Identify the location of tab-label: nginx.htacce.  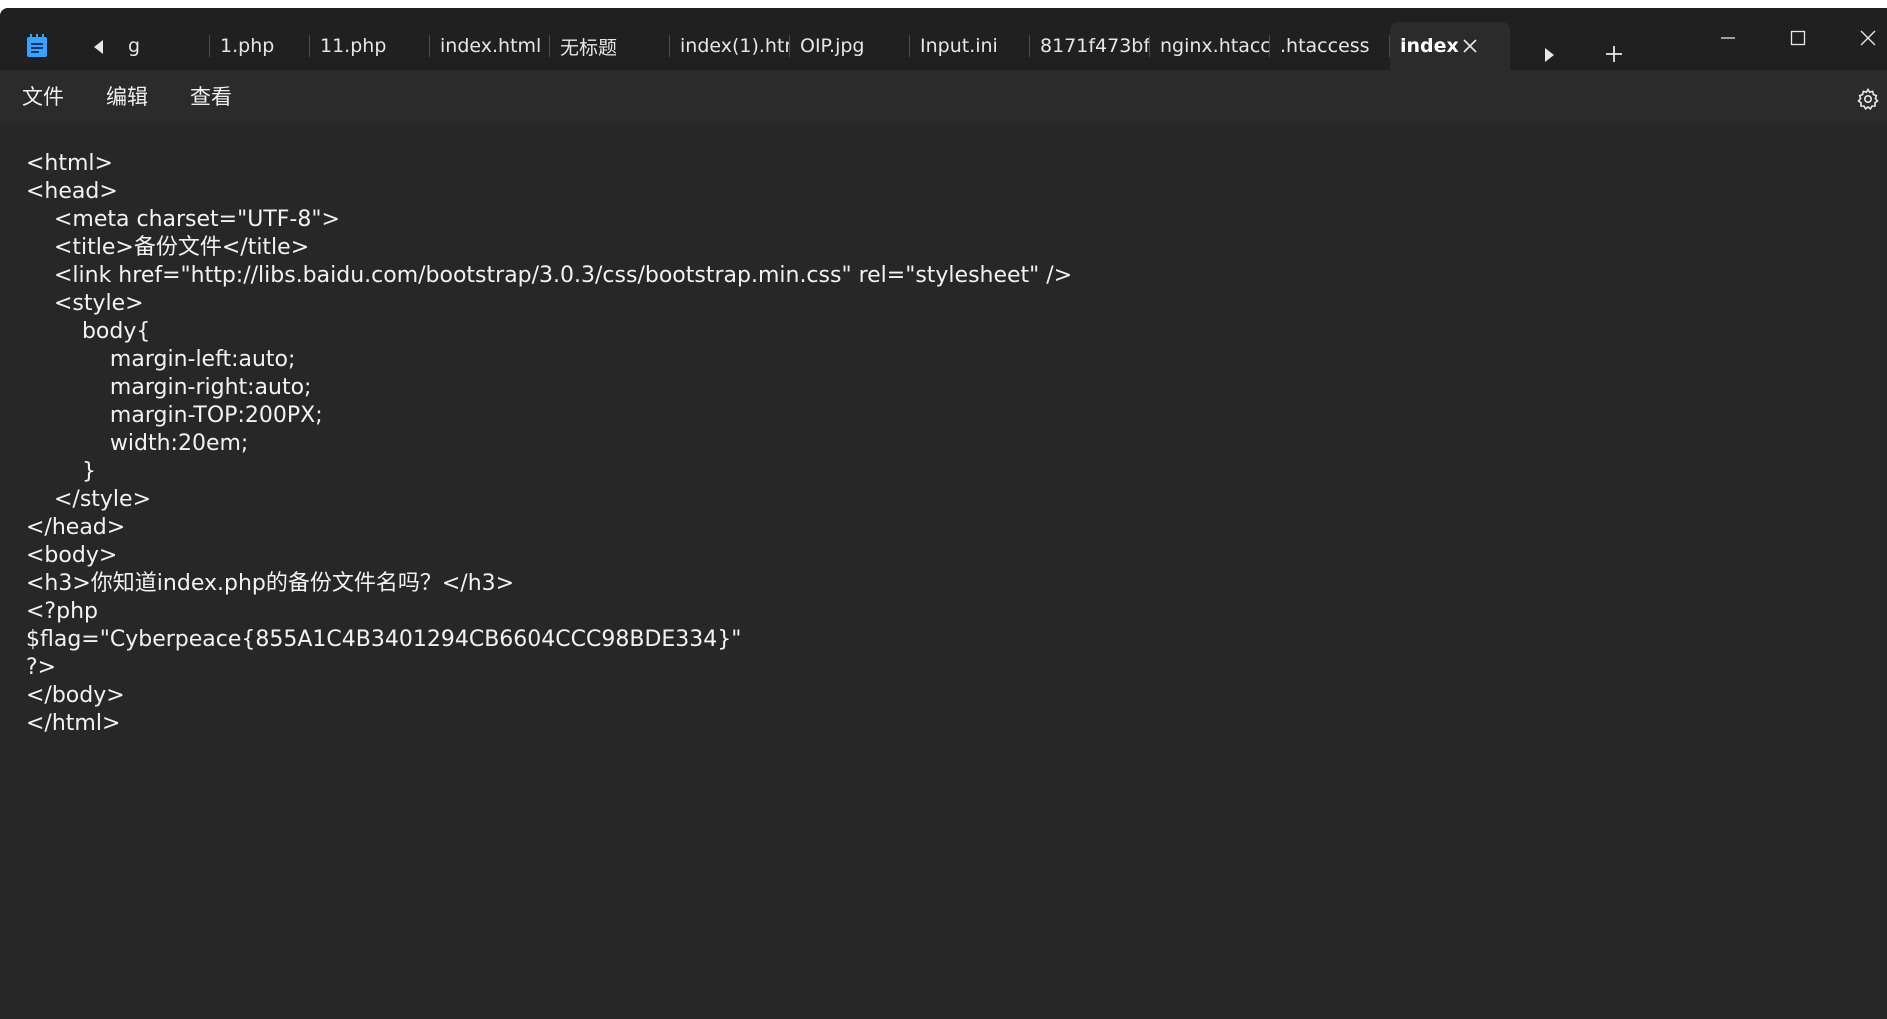
(1215, 46).